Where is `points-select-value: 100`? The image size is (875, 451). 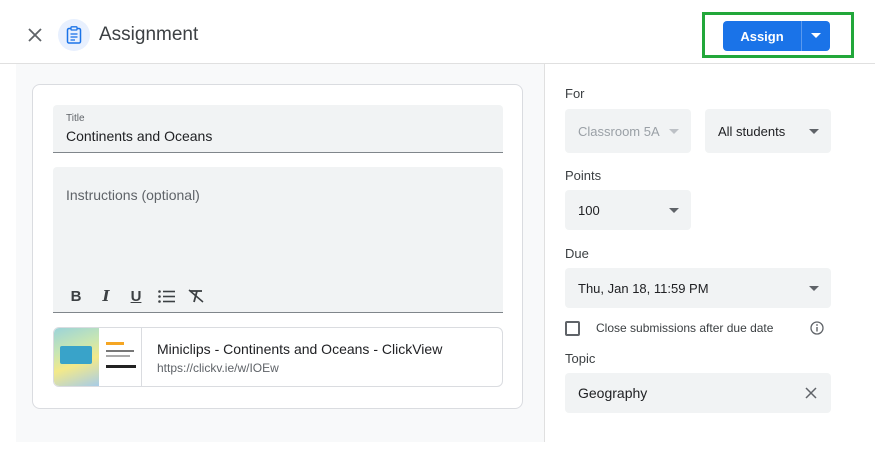
points-select-value: 100 is located at coordinates (589, 210).